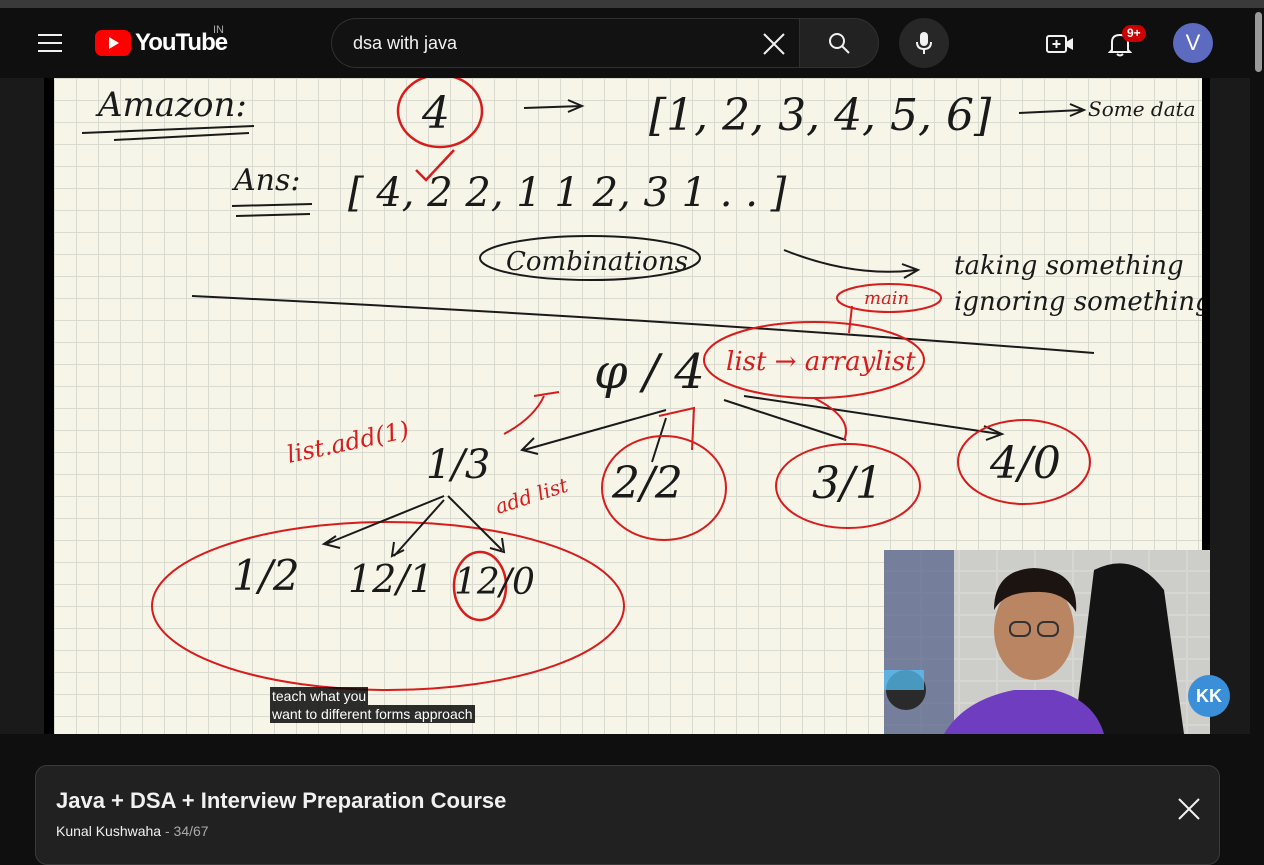  Describe the element at coordinates (1209, 696) in the screenshot. I see `channel-watermark: KK` at that location.